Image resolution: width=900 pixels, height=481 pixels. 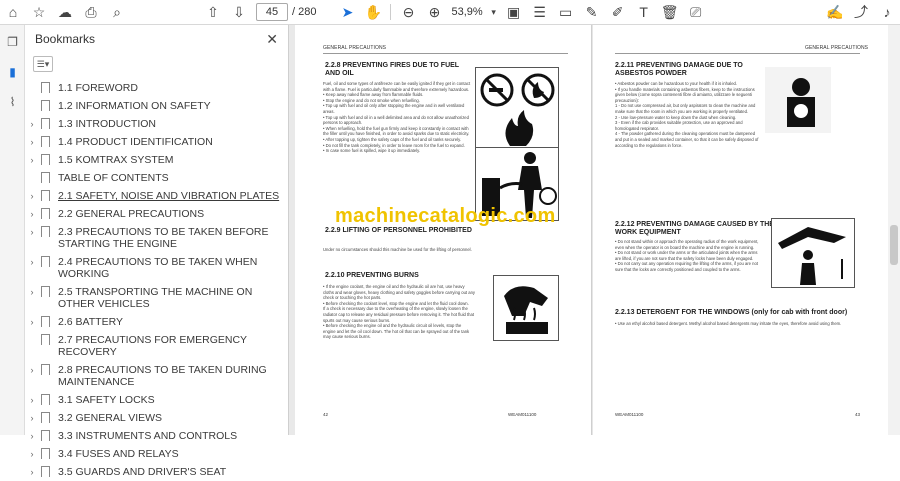 What do you see at coordinates (113, 178) in the screenshot?
I see `bookmark-label: TABLE OF CONTENTS` at bounding box center [113, 178].